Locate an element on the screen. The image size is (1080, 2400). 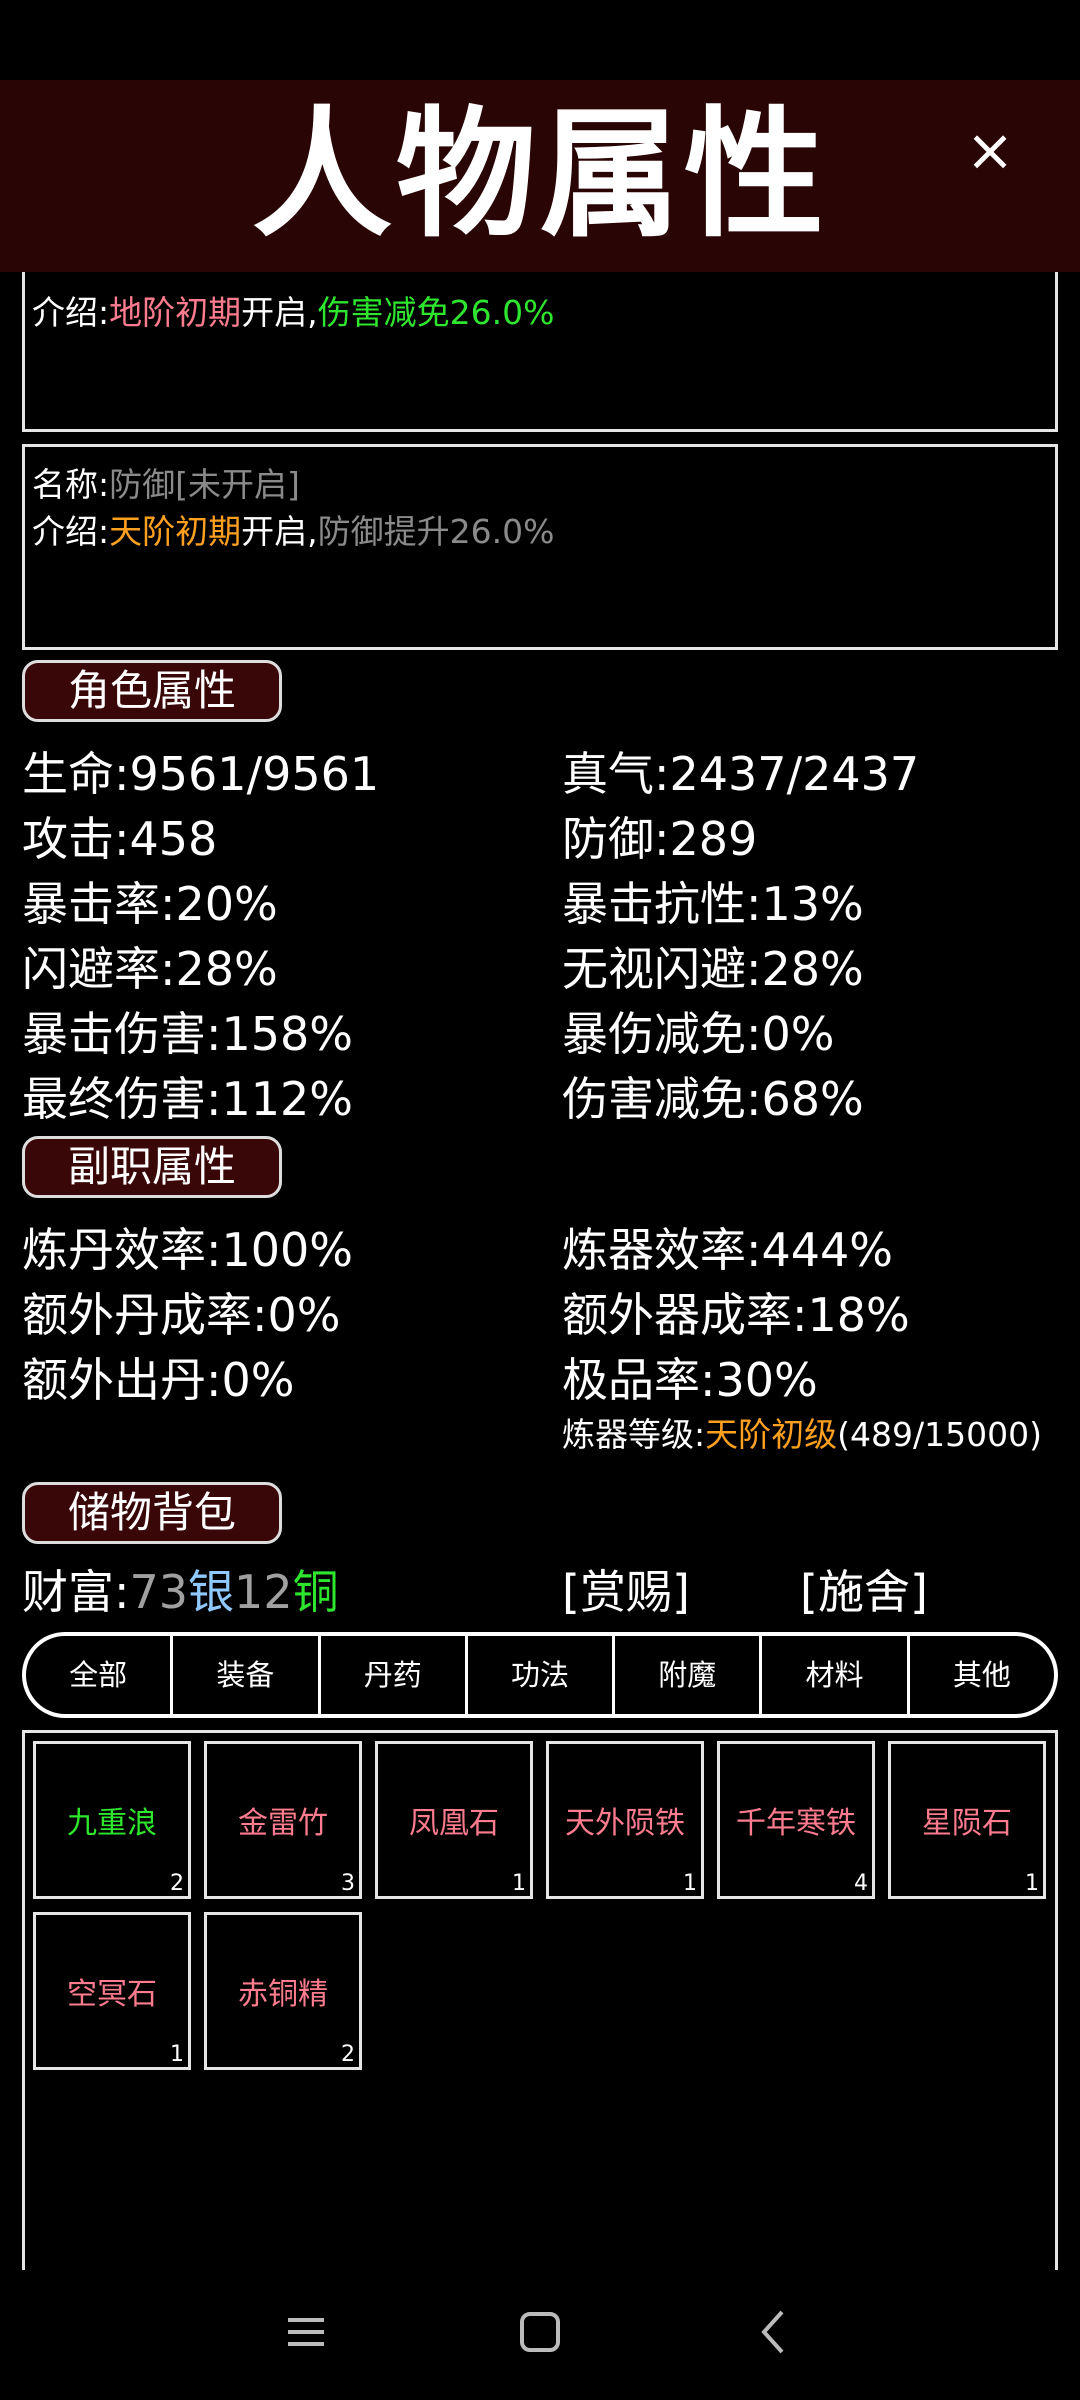
skill-2-open-text: 开启, is located at coordinates (279, 531).